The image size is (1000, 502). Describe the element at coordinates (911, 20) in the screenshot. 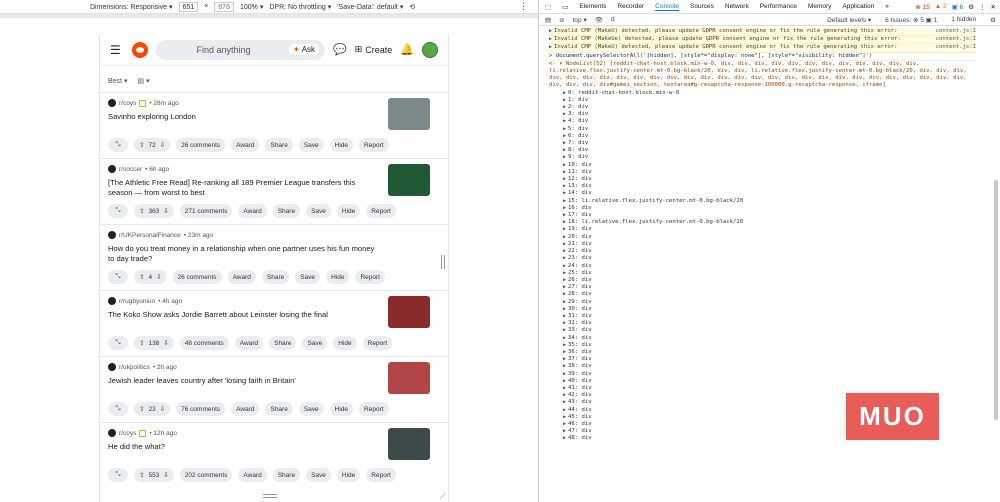

I see `issues-summary: 6 Issues: ⊗ 5 ▣ 1` at that location.